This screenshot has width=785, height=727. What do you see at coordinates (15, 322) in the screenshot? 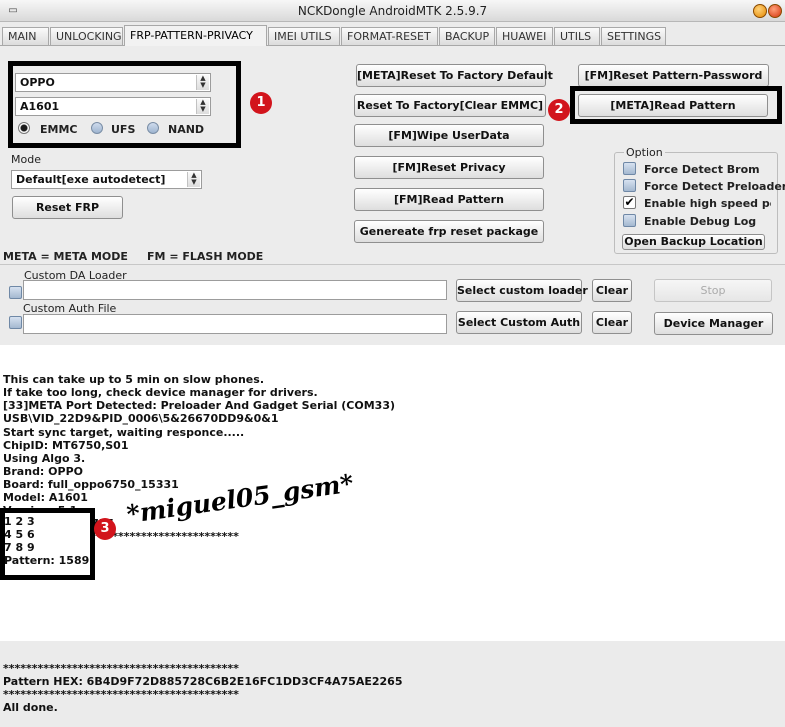
I see `custom-auth-checkbox` at bounding box center [15, 322].